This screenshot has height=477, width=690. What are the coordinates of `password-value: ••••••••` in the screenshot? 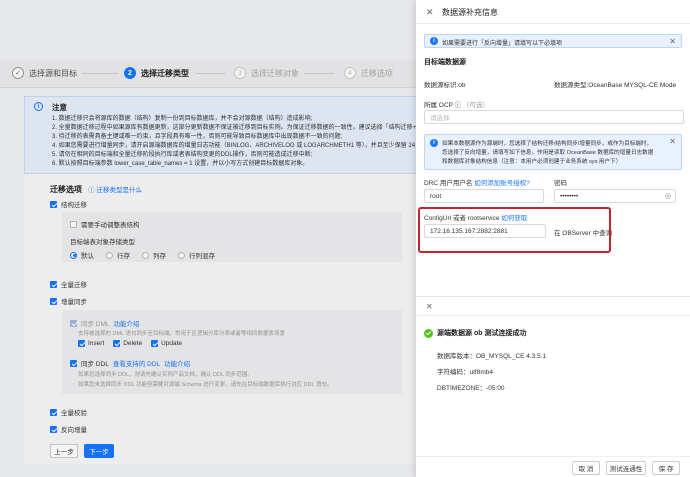 It's located at (569, 196).